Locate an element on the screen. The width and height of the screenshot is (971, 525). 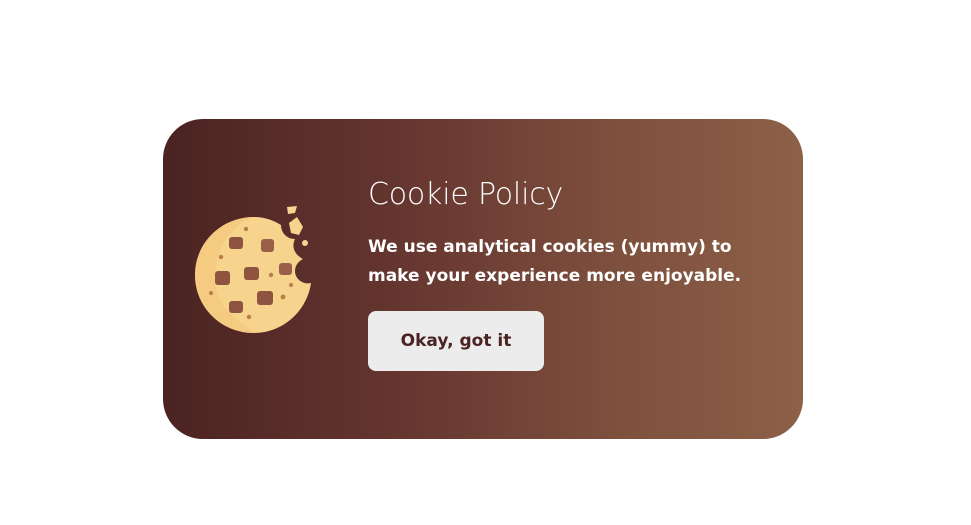
accept-cookies-button: Okay, got it is located at coordinates (456, 341).